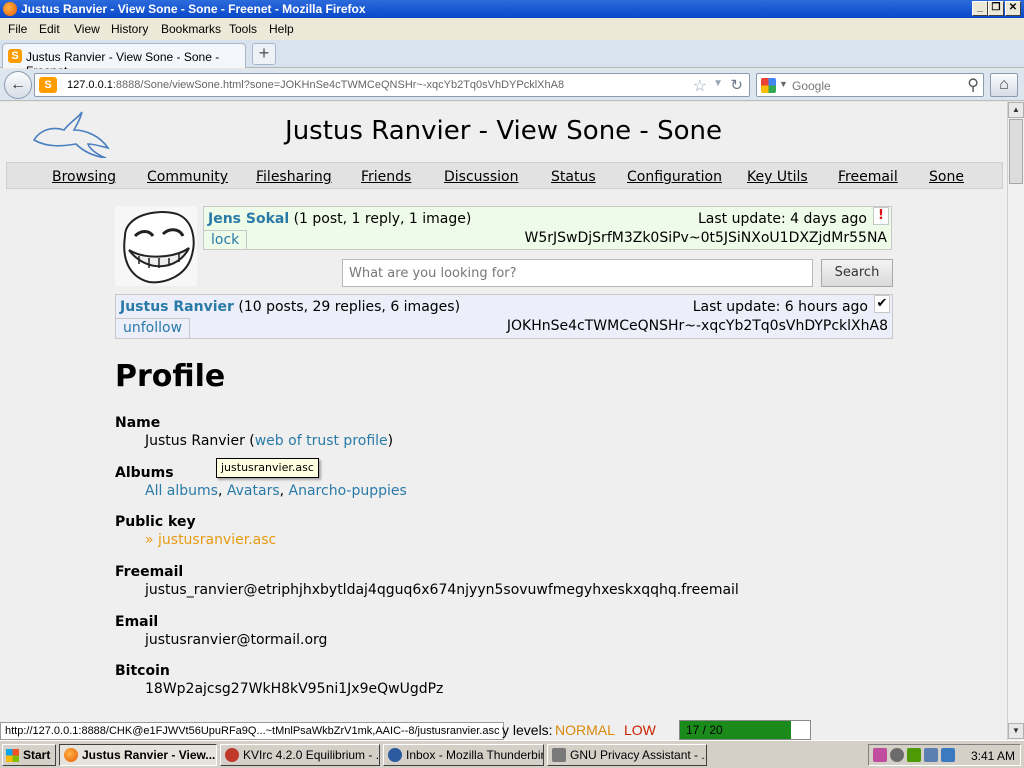 The width and height of the screenshot is (1024, 768). I want to click on site-identity-icon: S, so click(48, 85).